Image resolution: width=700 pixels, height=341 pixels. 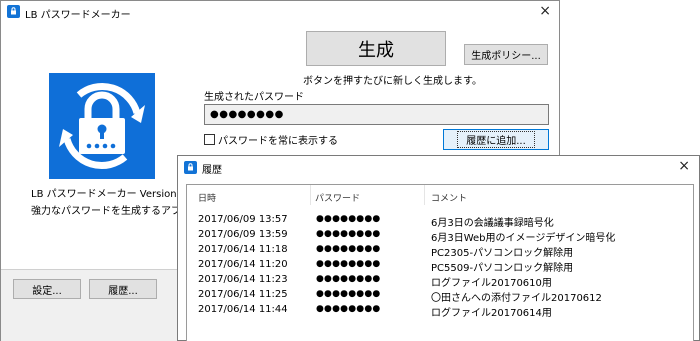 What do you see at coordinates (254, 97) in the screenshot?
I see `generated-password-label: 生成されたパスワード` at bounding box center [254, 97].